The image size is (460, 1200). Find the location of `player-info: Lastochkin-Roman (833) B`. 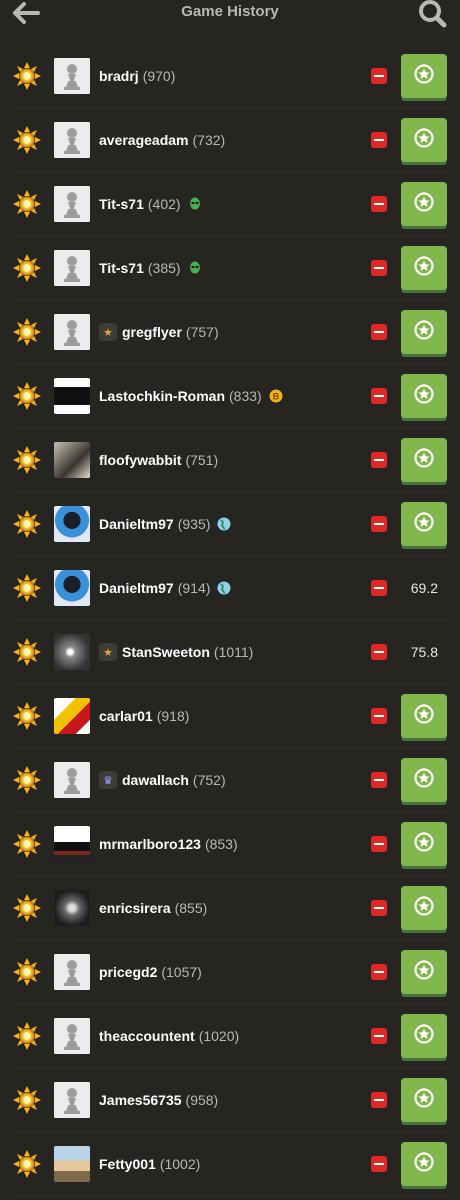

player-info: Lastochkin-Roman (833) B is located at coordinates (191, 396).